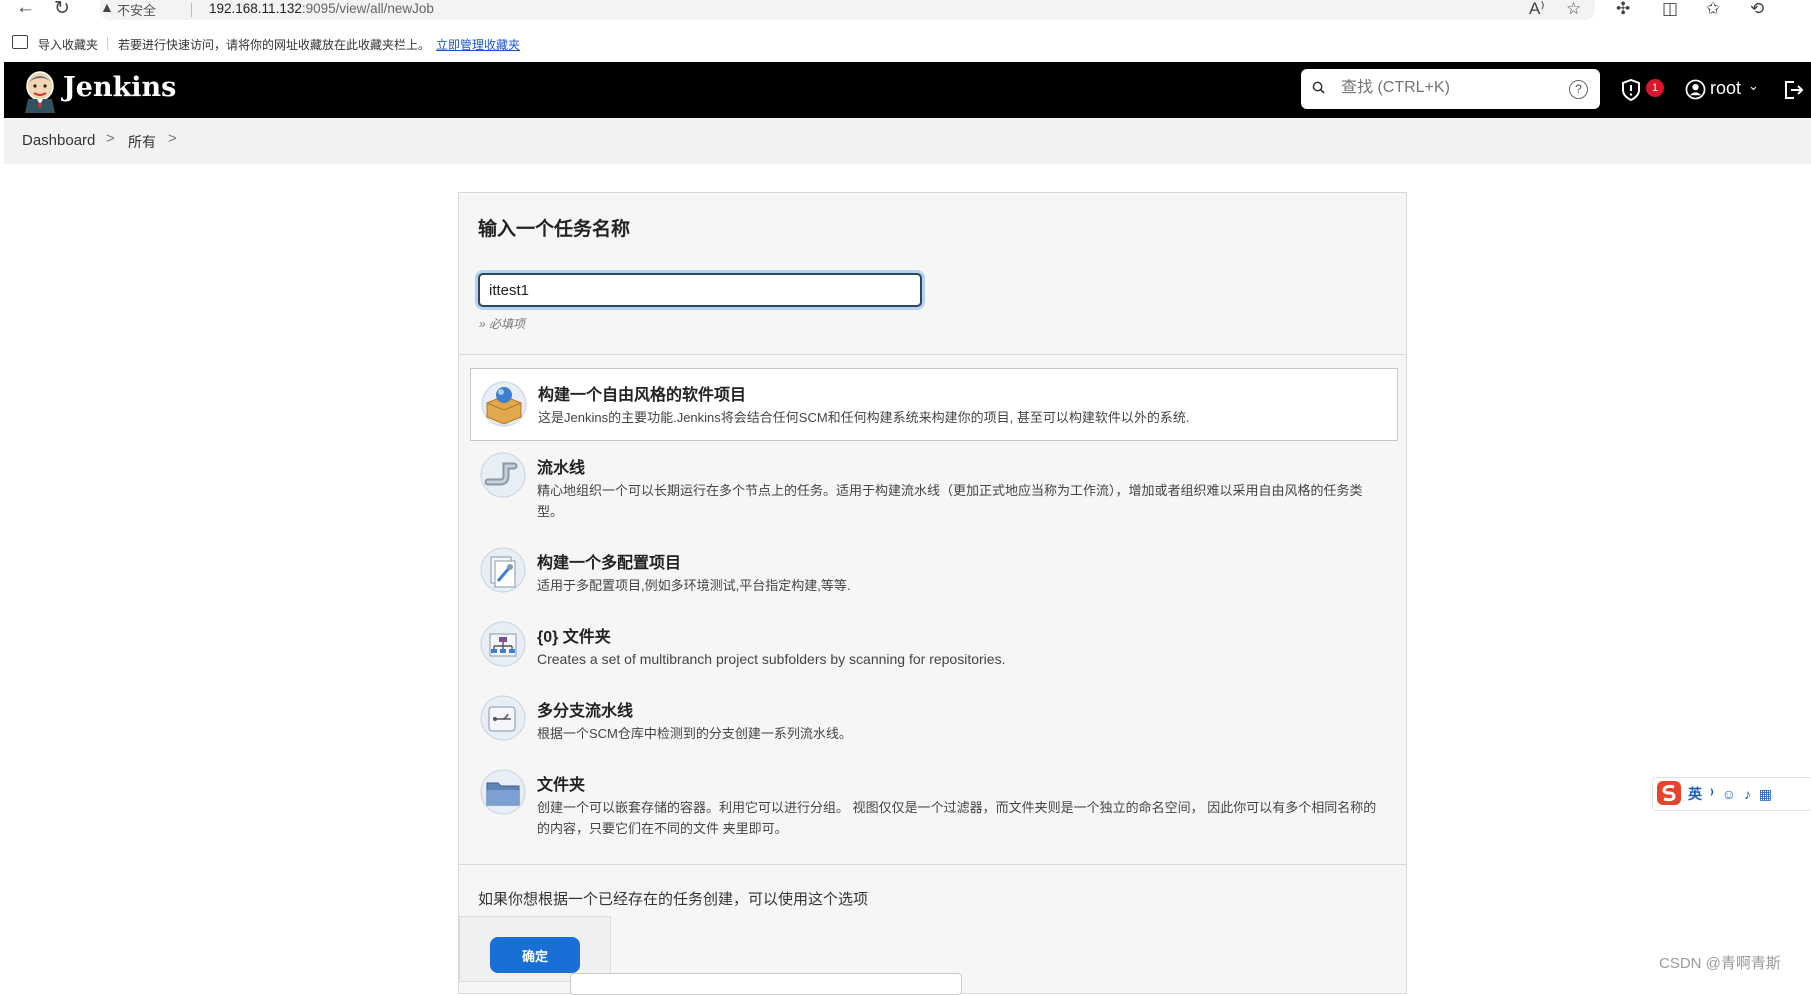 This screenshot has width=1811, height=995. I want to click on search-help-icon: ?, so click(1578, 89).